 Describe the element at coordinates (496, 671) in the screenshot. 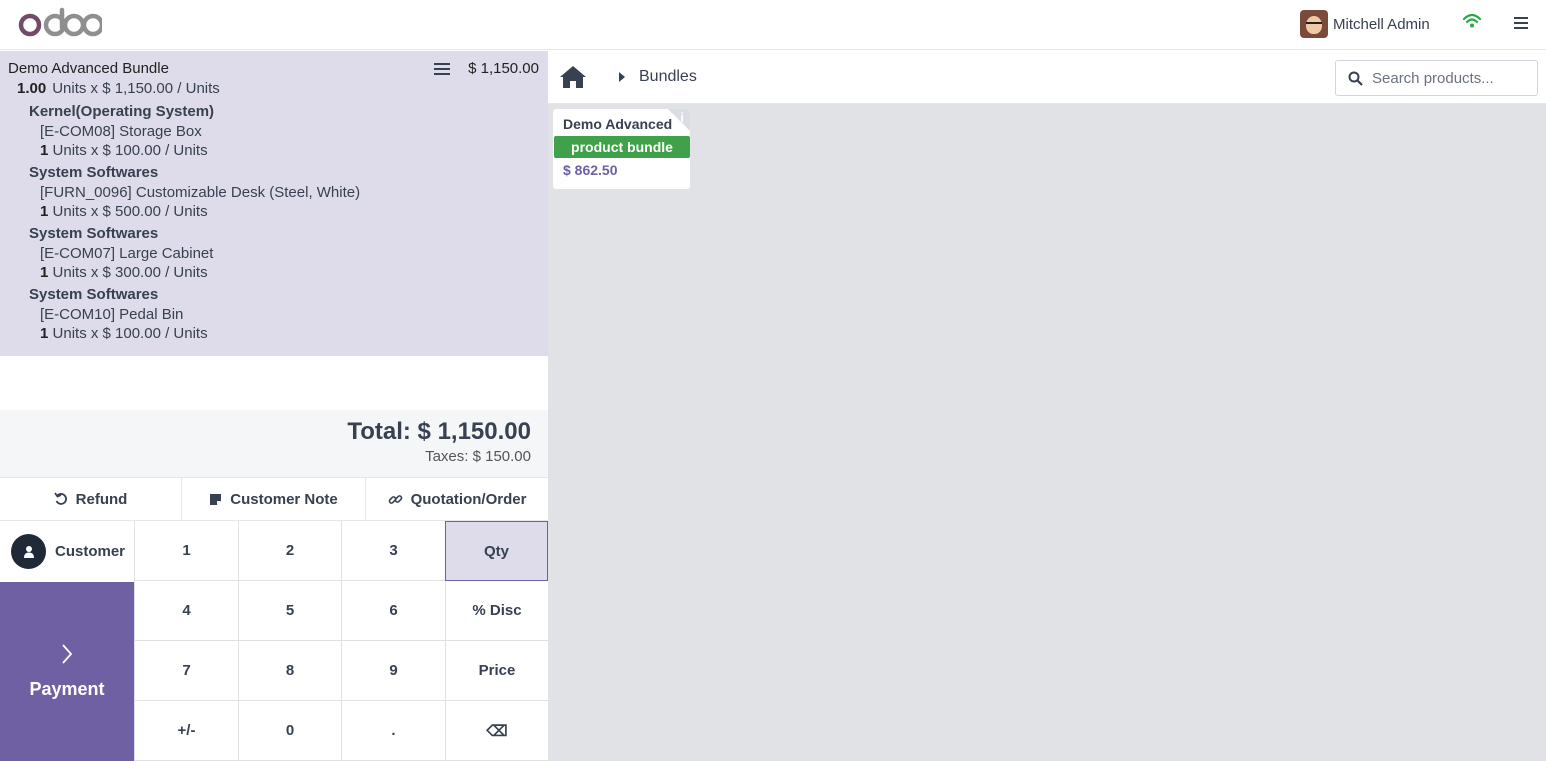

I see `numpad-mode-price: Price` at that location.